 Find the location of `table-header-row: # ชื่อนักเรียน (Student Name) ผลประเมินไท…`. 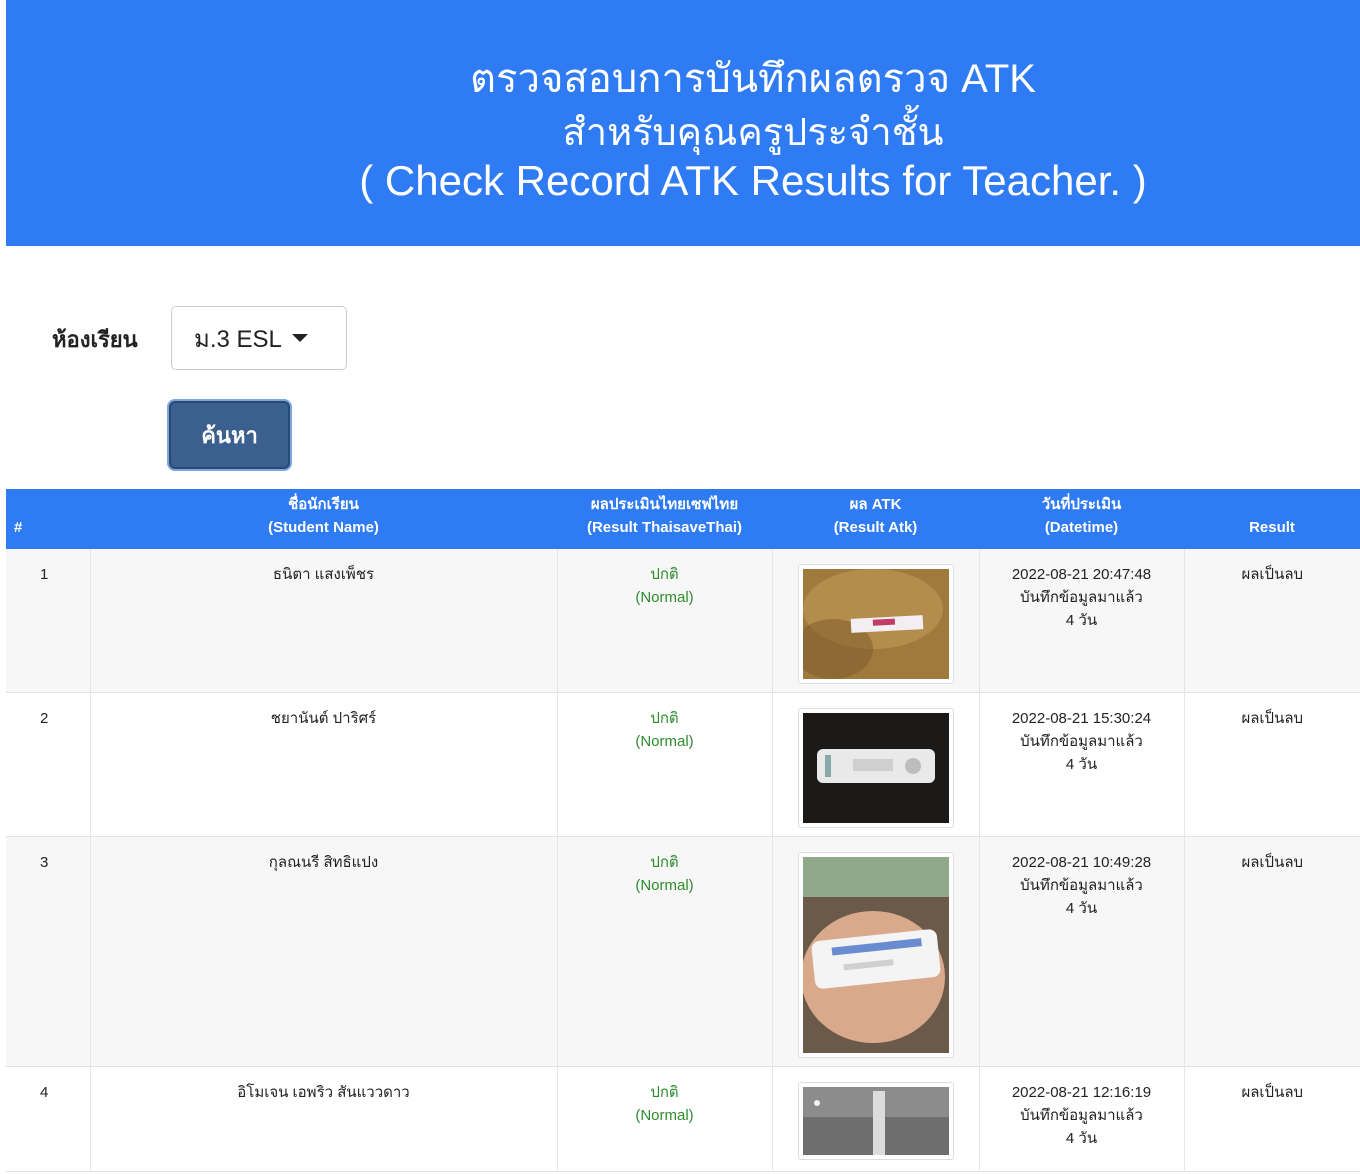

table-header-row: # ชื่อนักเรียน (Student Name) ผลประเมินไท… is located at coordinates (683, 519).